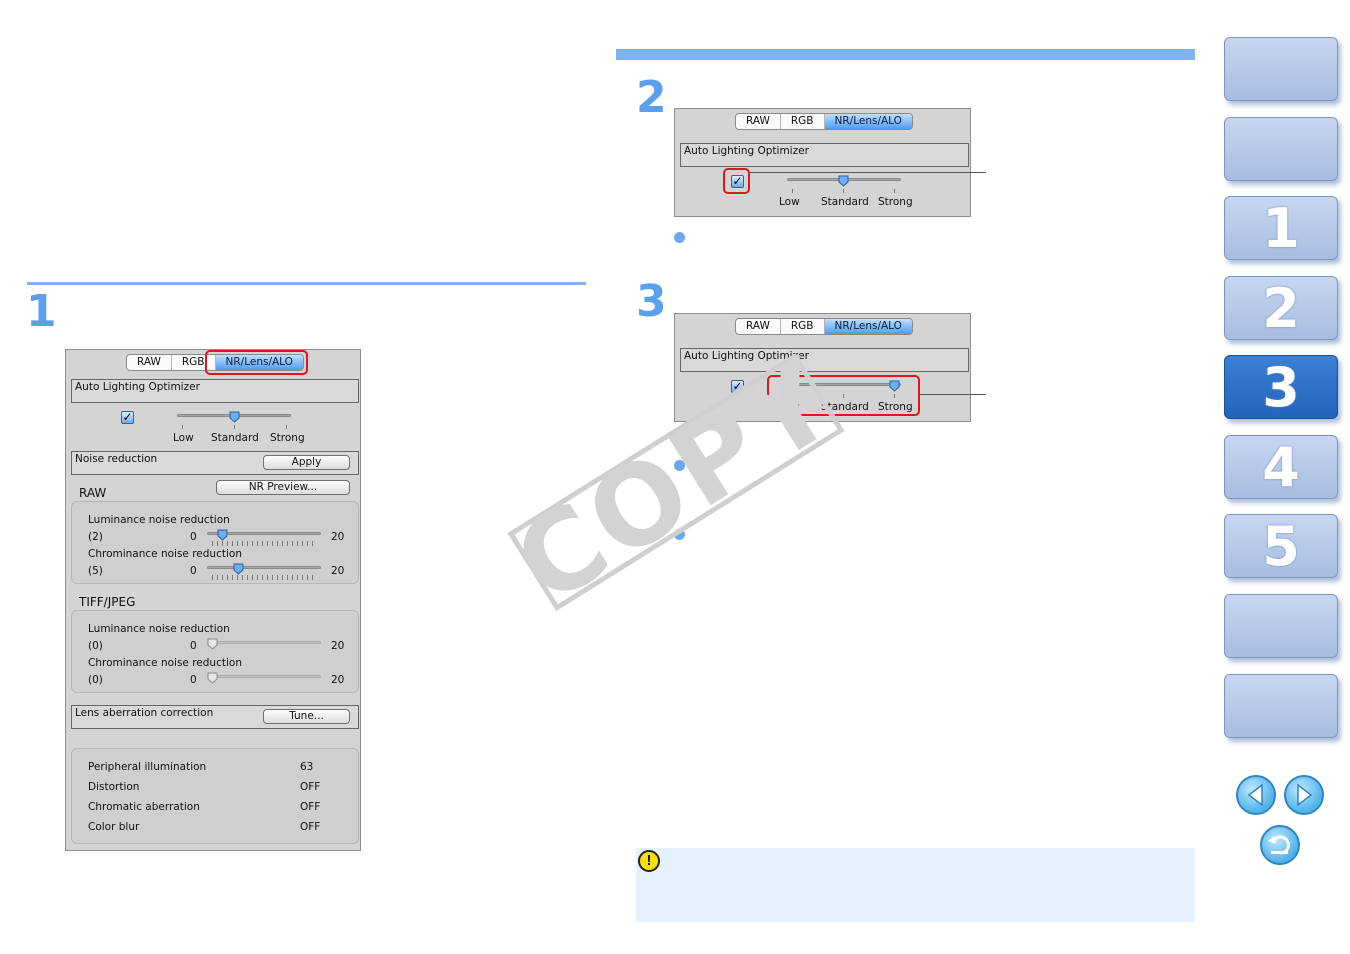  Describe the element at coordinates (183, 438) in the screenshot. I see `alo-label-low: Low` at that location.